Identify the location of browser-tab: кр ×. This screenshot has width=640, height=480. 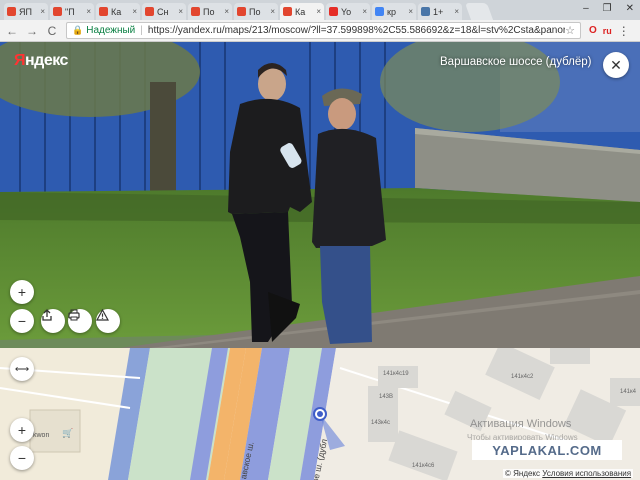
(394, 11).